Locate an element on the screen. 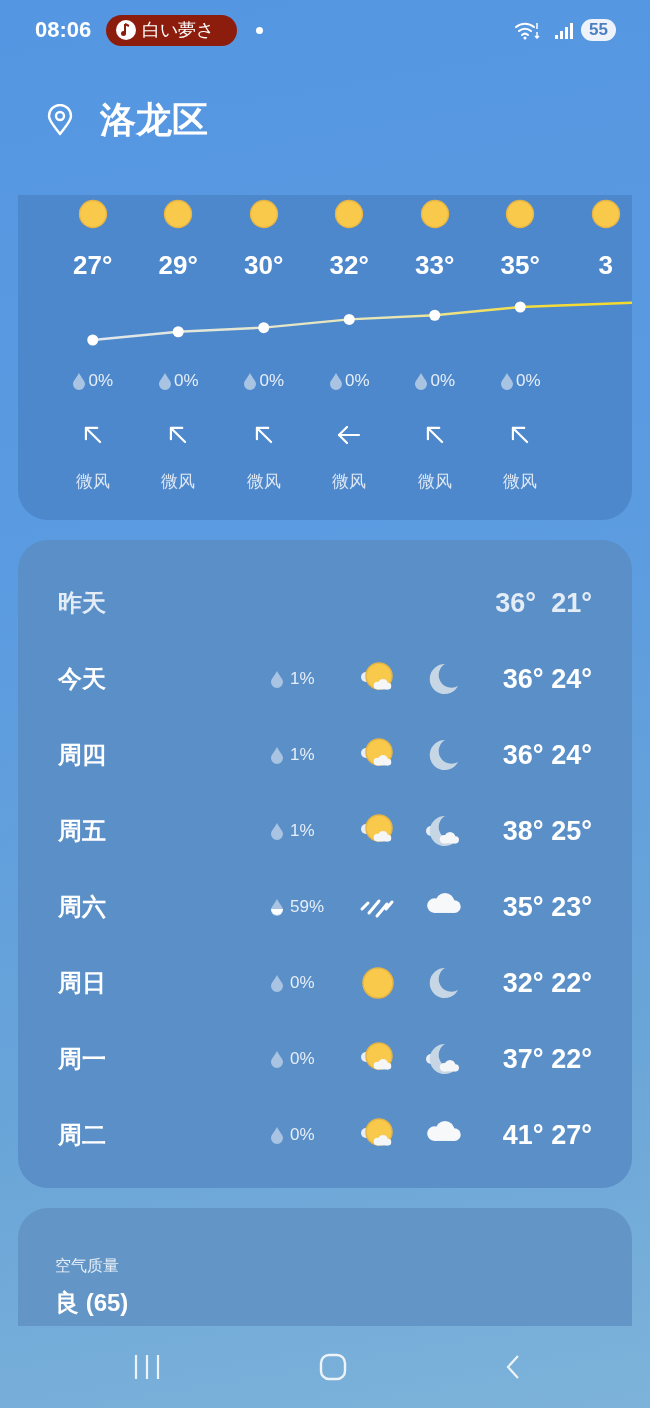 This screenshot has height=1408, width=650. day-label: 周二 is located at coordinates (82, 1135).